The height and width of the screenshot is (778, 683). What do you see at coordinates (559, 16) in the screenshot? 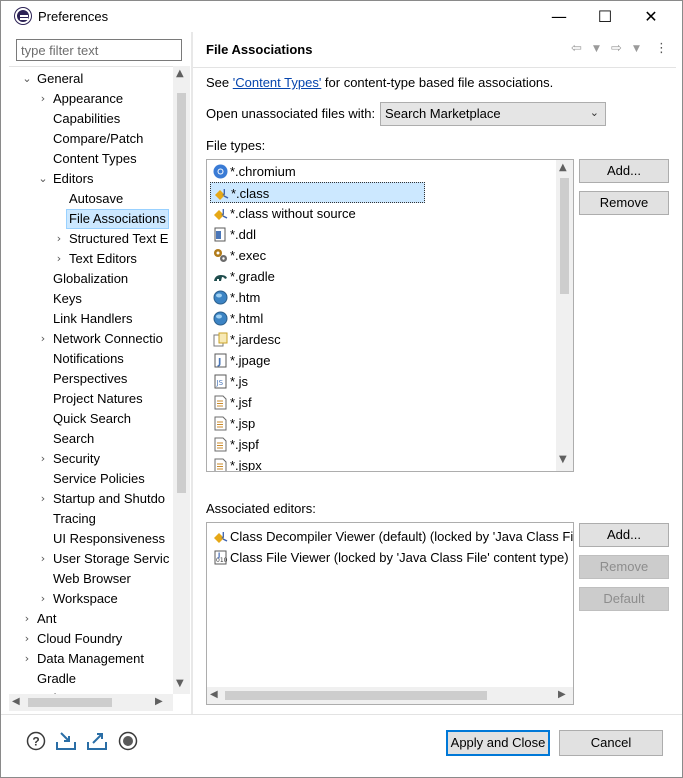
I see `minimize-button: —` at bounding box center [559, 16].